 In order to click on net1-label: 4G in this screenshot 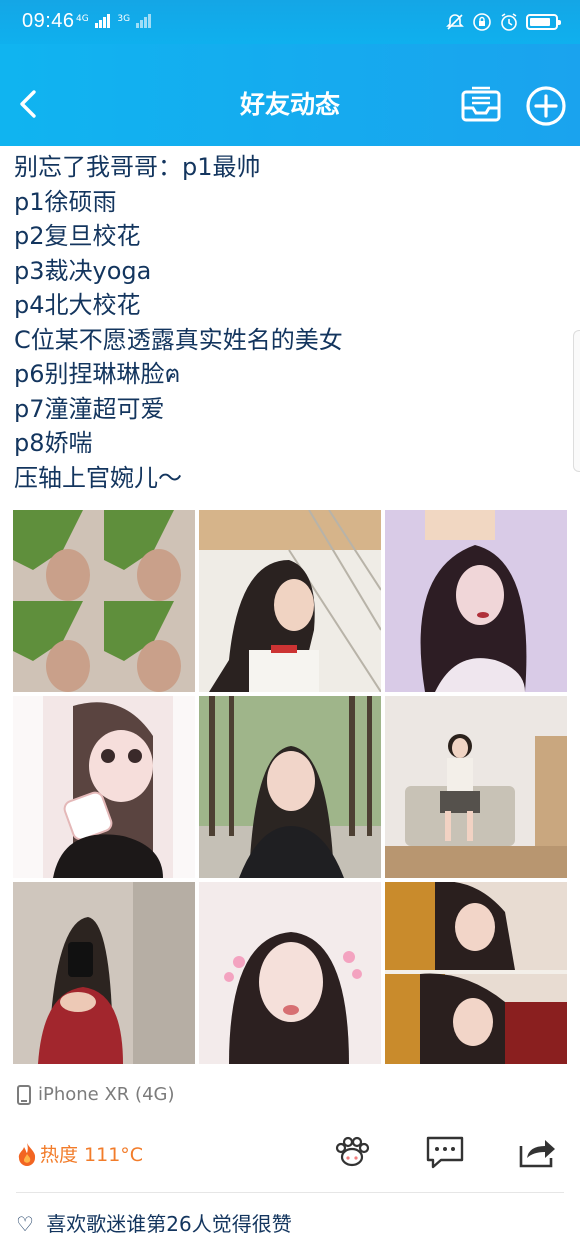, I will do `click(82, 19)`.